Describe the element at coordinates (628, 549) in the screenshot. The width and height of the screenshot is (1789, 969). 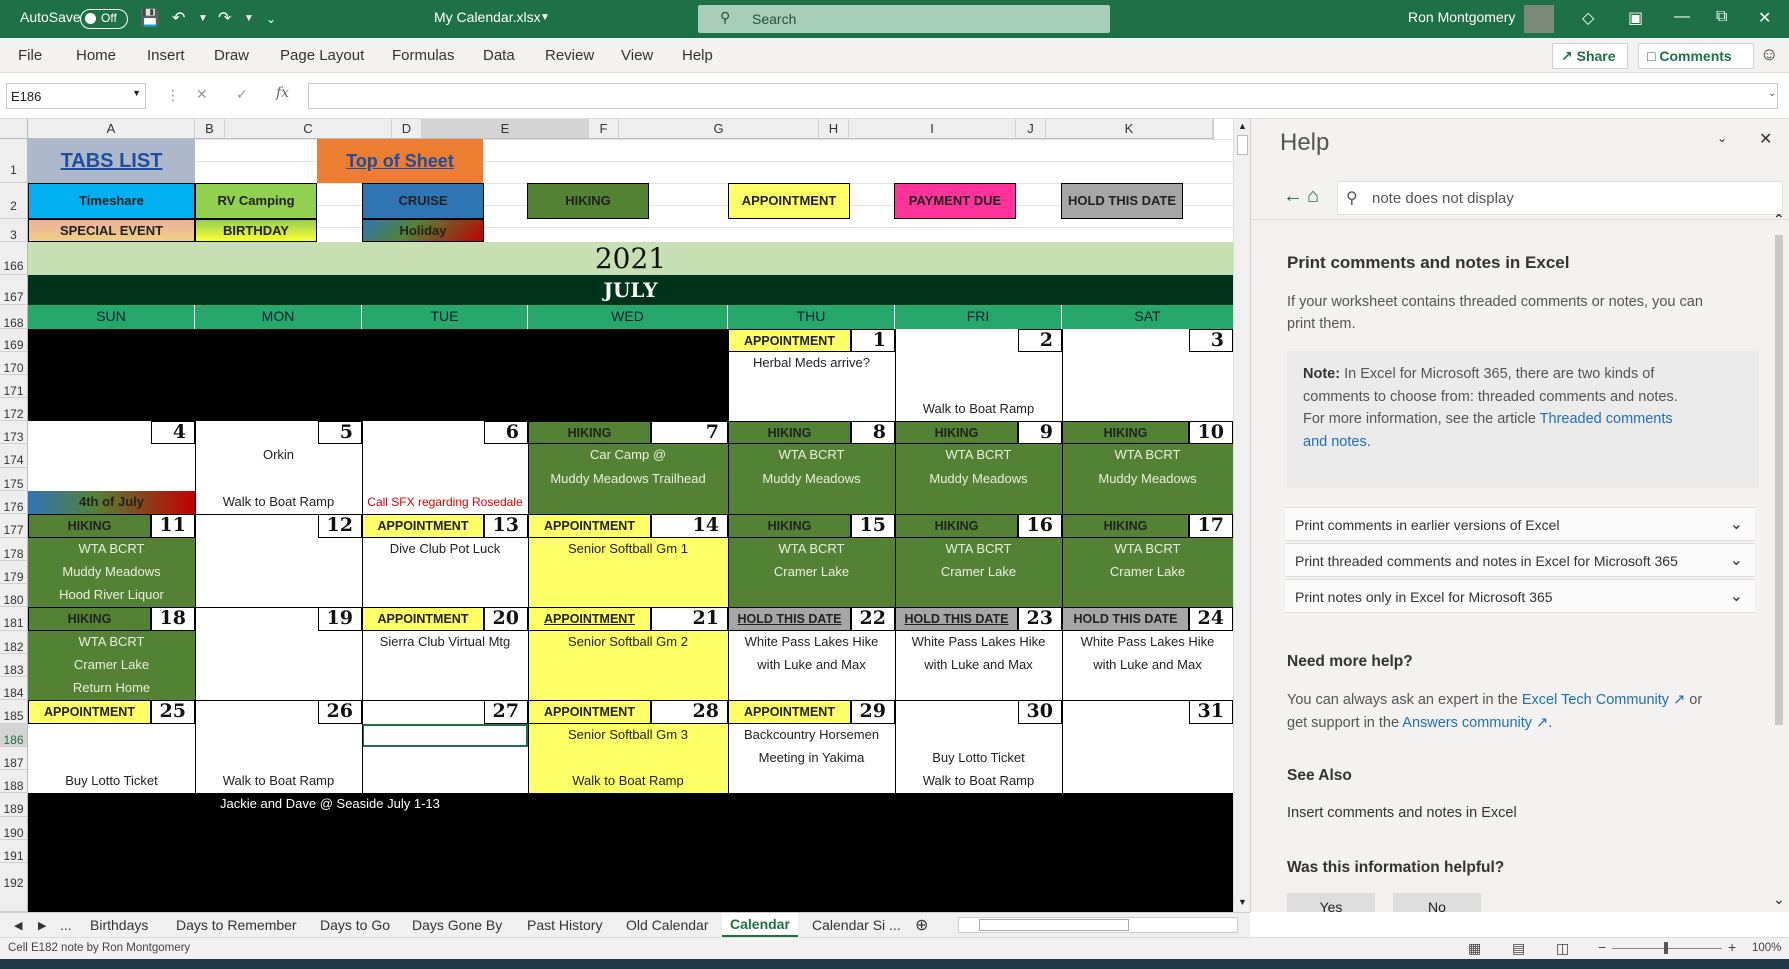
I see `event-text: Senior Softball Gm 1` at that location.